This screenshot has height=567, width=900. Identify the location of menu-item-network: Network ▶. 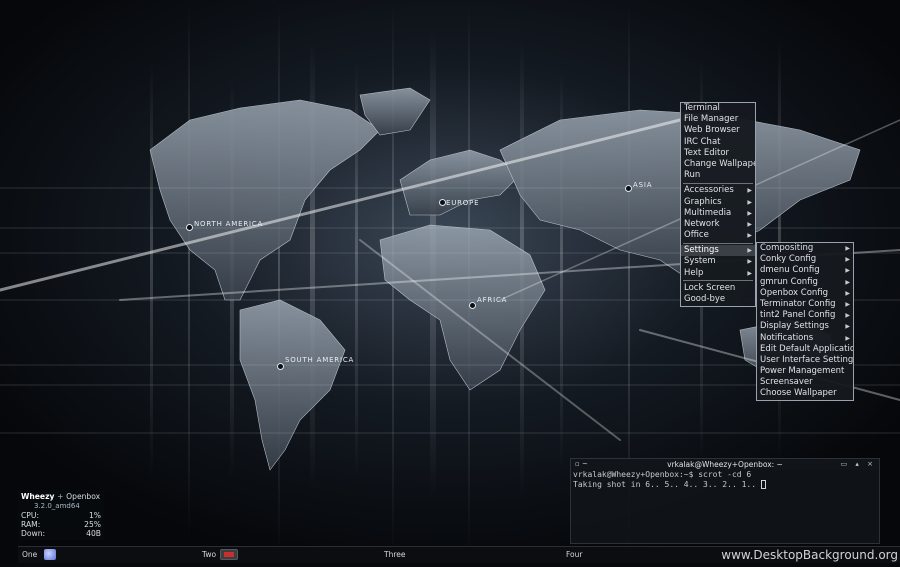
(718, 224).